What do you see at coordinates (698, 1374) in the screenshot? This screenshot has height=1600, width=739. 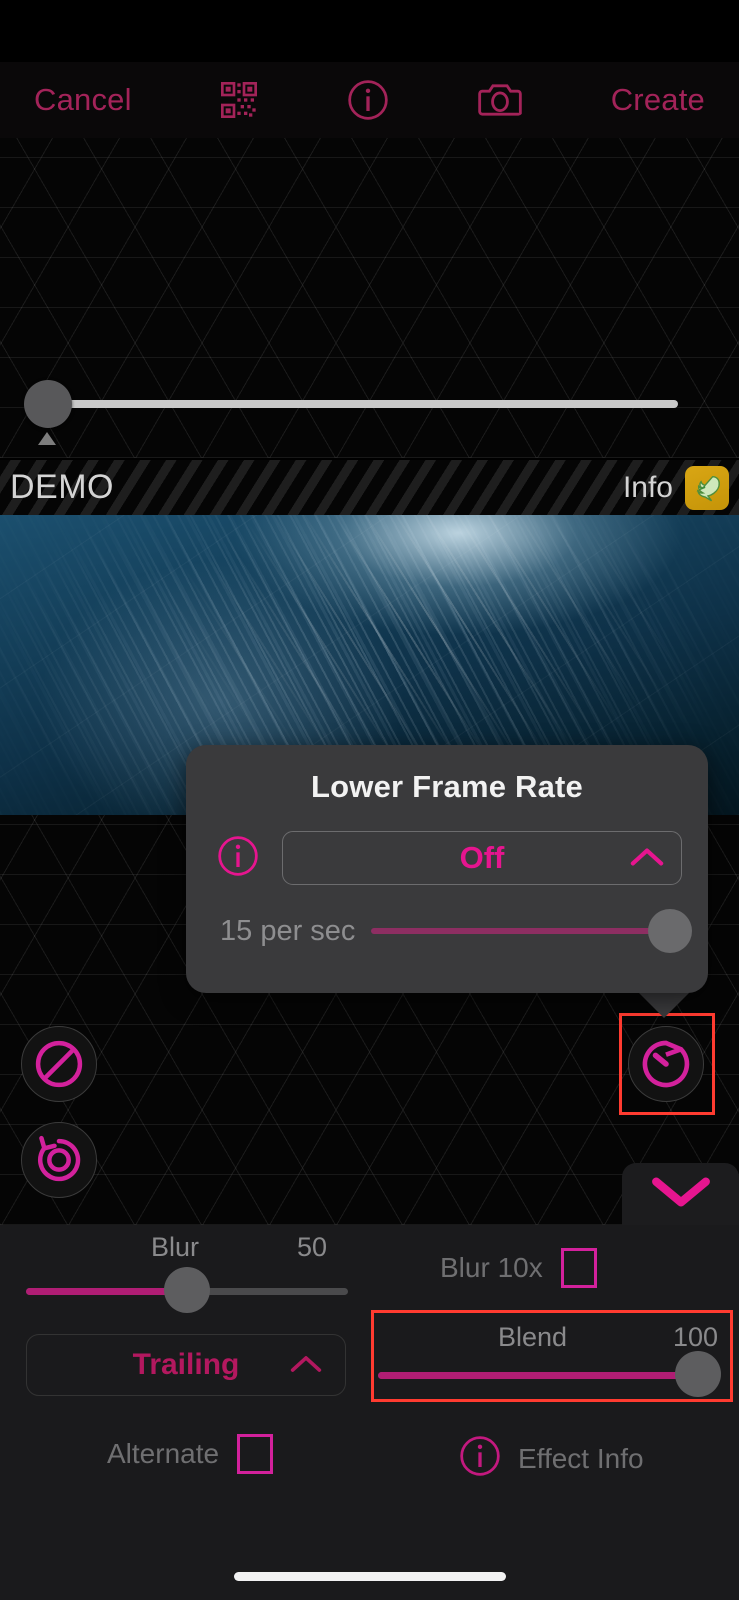 I see `blend-slider-knob` at bounding box center [698, 1374].